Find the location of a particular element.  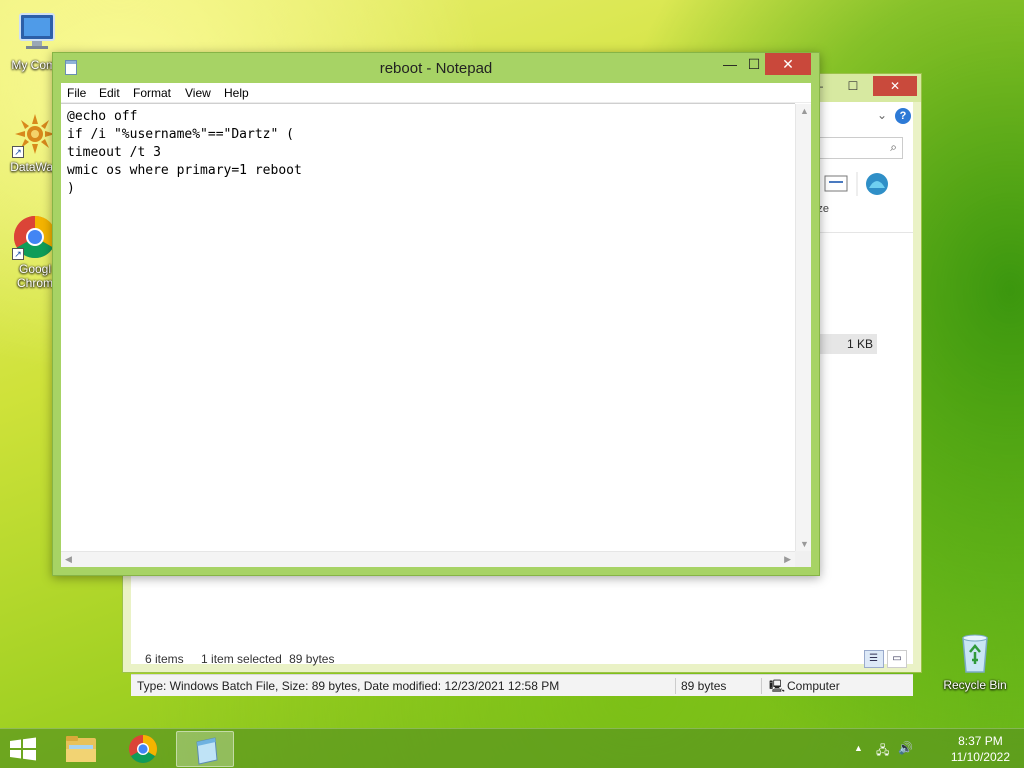

taskbar: ▲ 🖧 🔊 8:37 PM 11/10/2022 is located at coordinates (512, 748).